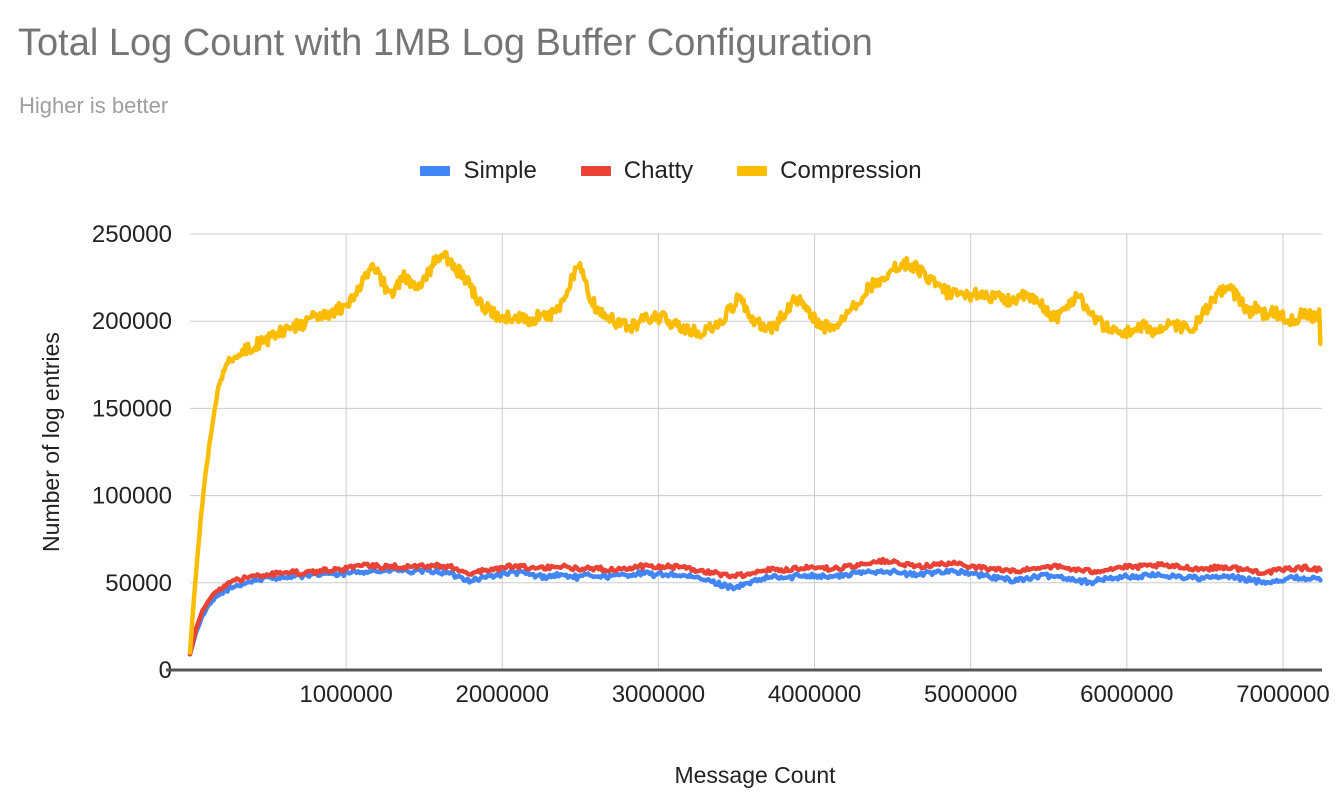 The image size is (1342, 806). Describe the element at coordinates (755, 611) in the screenshot. I see `series-line-simple` at that location.